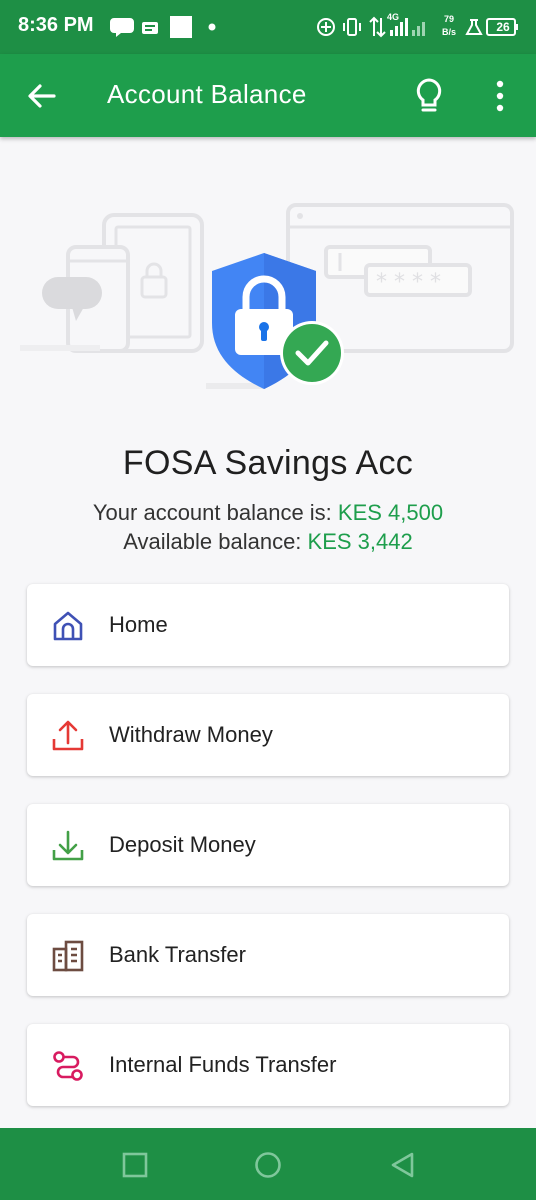 This screenshot has width=536, height=1200. Describe the element at coordinates (449, 19) in the screenshot. I see `network-speed-value: 79` at that location.